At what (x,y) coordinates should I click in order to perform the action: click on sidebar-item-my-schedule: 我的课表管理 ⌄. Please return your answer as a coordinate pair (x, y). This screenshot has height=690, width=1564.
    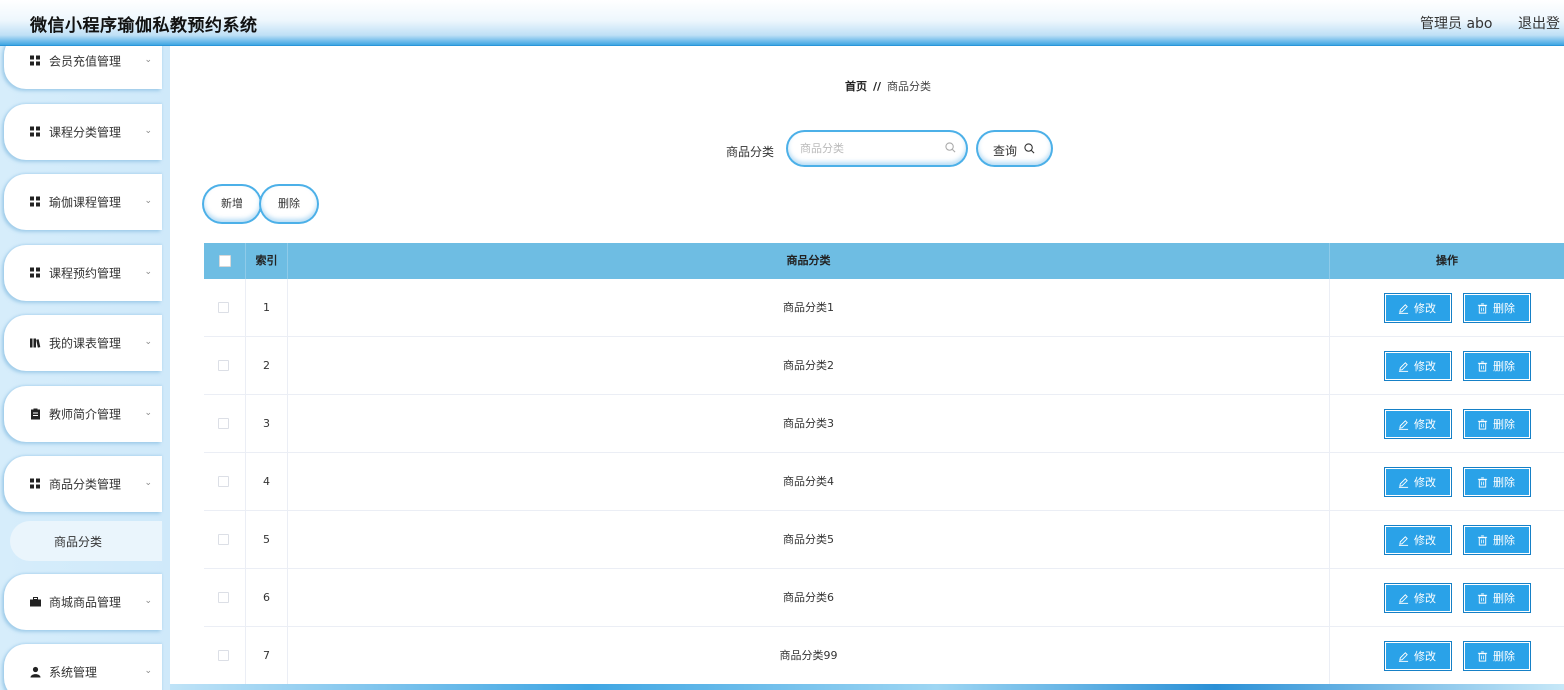
    Looking at the image, I should click on (83, 343).